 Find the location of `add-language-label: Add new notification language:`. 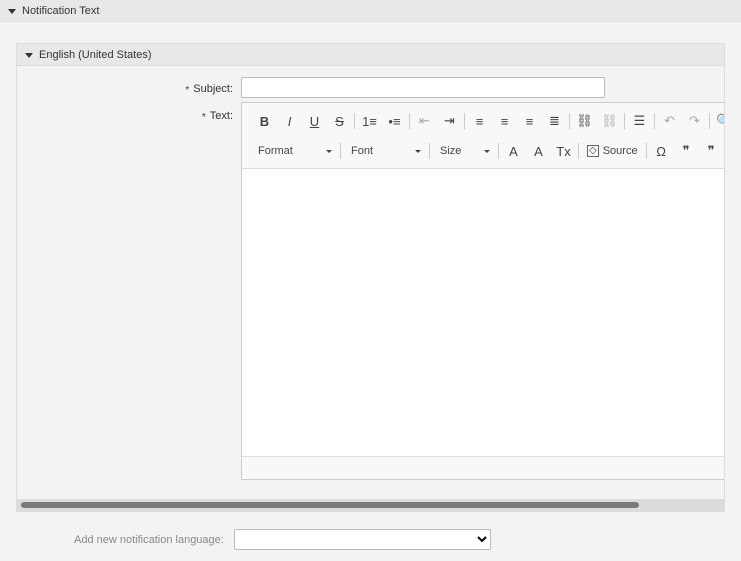

add-language-label: Add new notification language: is located at coordinates (149, 540).